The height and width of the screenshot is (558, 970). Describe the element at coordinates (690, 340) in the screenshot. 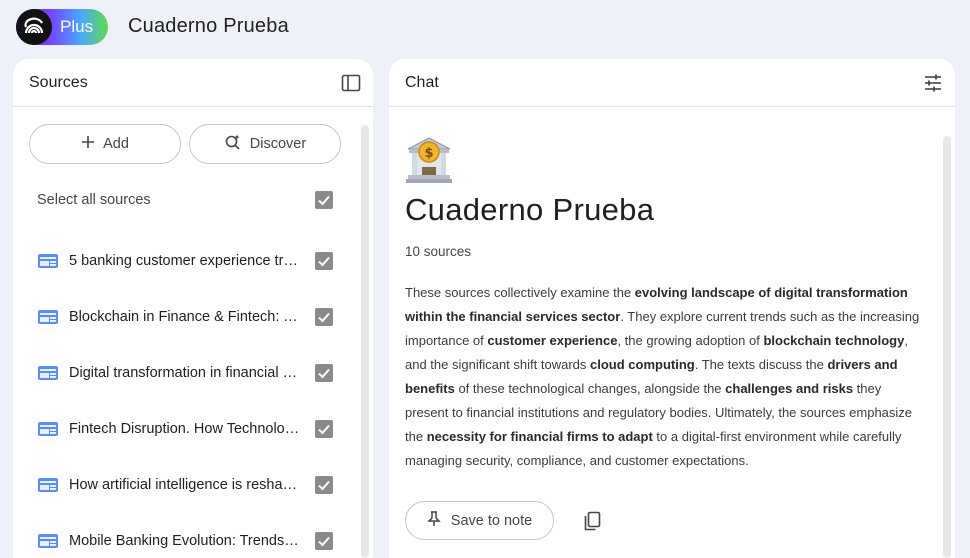

I see `summary-text: , the growing adoption of` at that location.